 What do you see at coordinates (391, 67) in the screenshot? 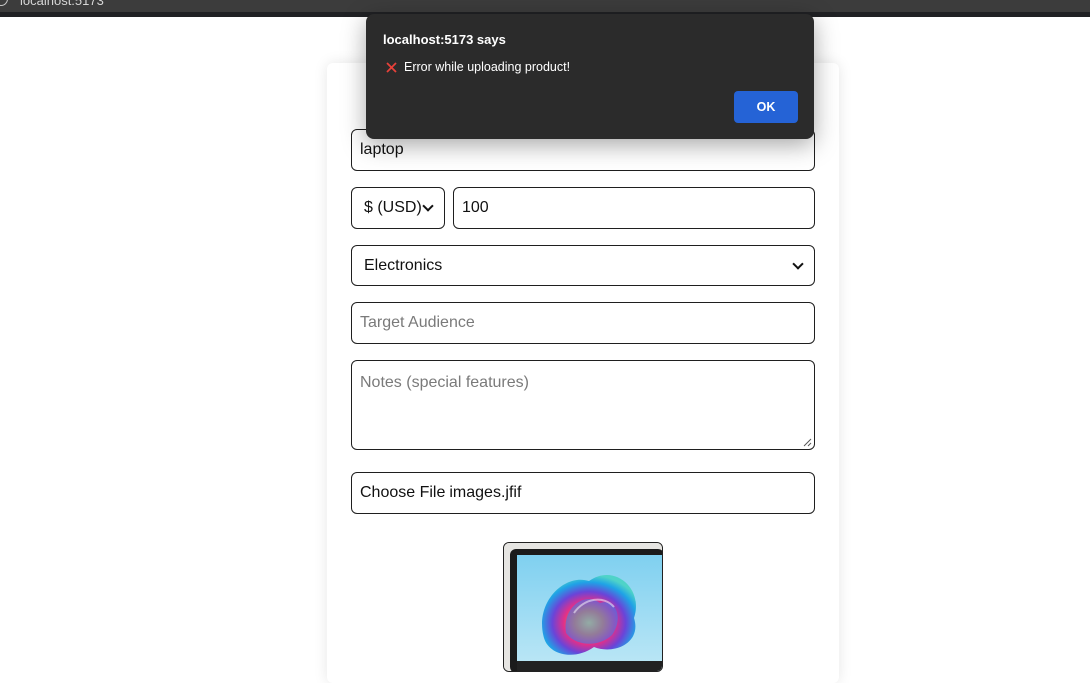
I see `red-x-icon` at bounding box center [391, 67].